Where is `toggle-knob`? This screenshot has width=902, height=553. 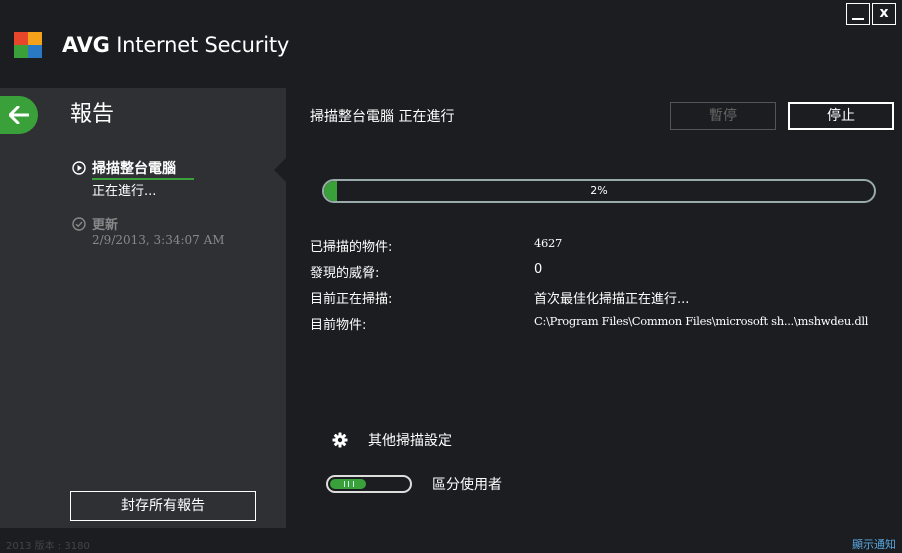 toggle-knob is located at coordinates (348, 484).